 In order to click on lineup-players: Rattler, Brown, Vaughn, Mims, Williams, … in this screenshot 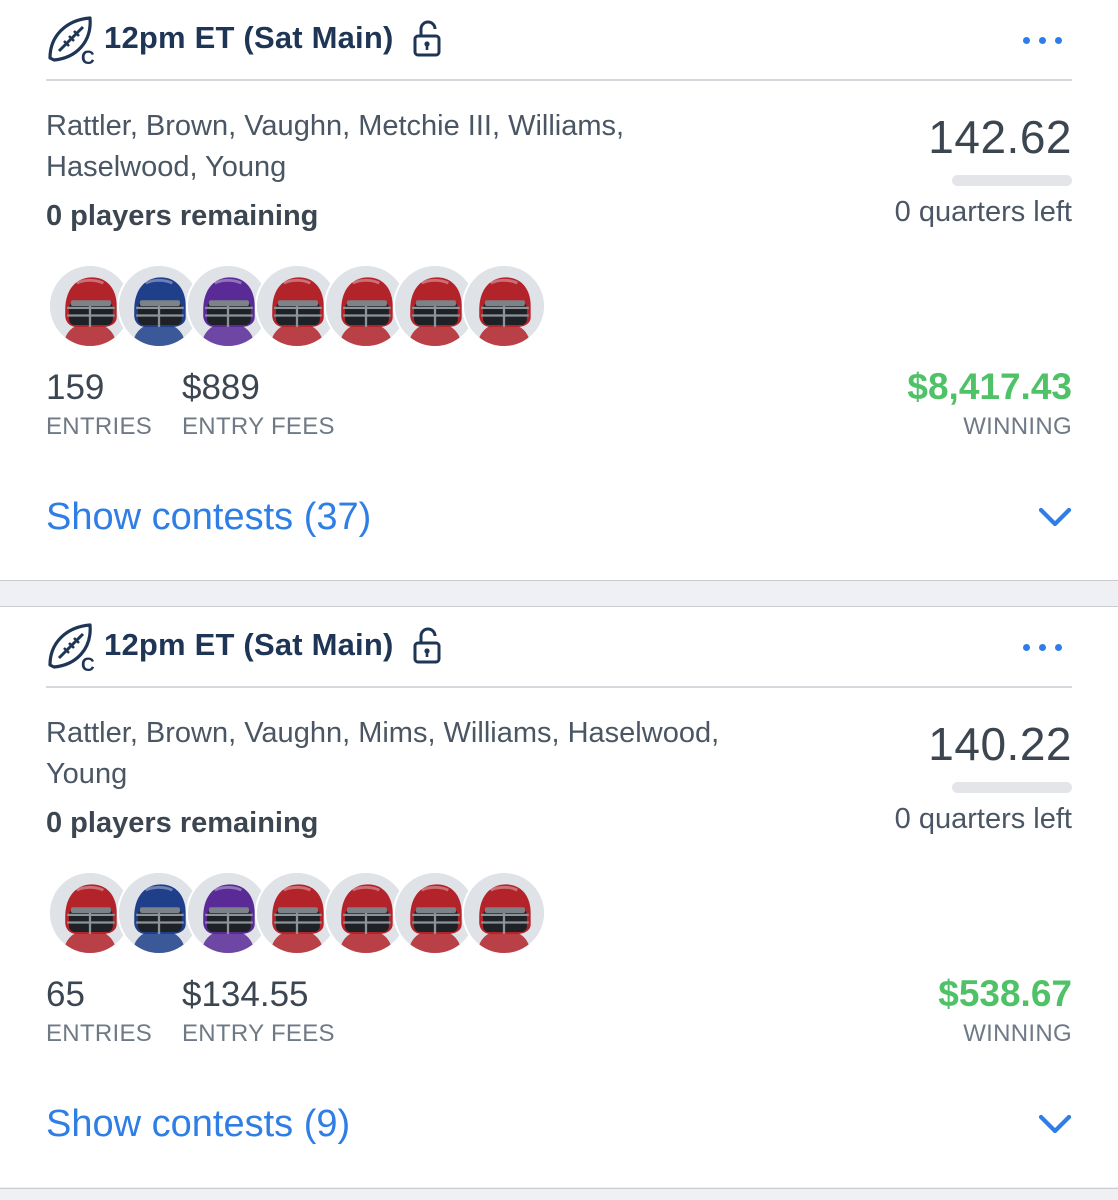, I will do `click(383, 753)`.